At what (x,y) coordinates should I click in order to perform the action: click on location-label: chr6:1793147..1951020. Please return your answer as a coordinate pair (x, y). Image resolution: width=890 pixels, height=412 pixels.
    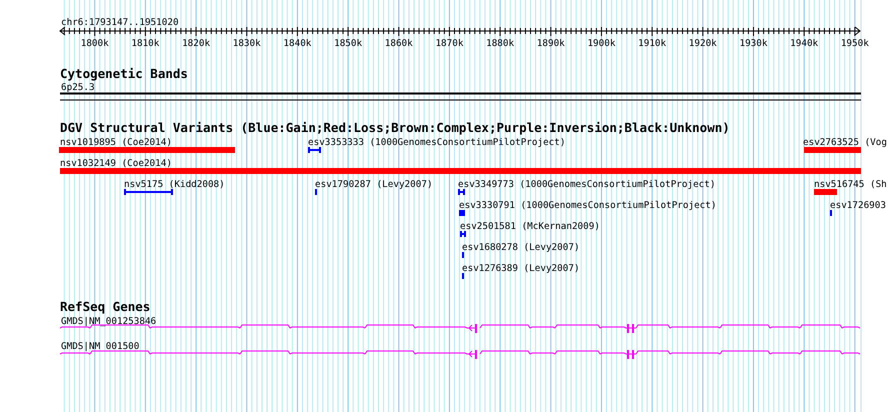
    Looking at the image, I should click on (120, 22).